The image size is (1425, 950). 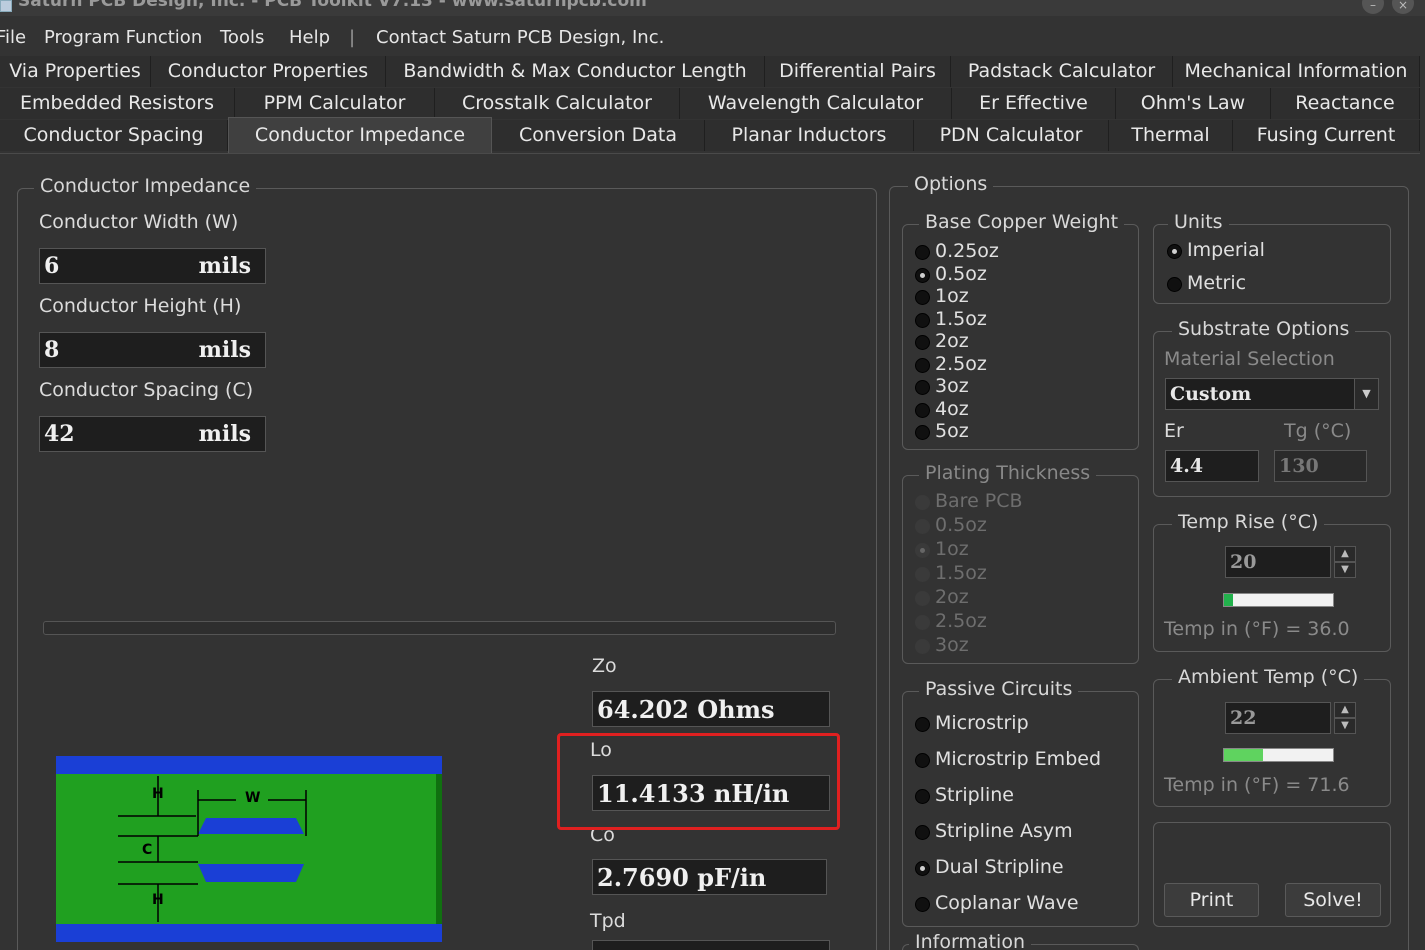 I want to click on tab-reactance: Reactance, so click(x=1345, y=103).